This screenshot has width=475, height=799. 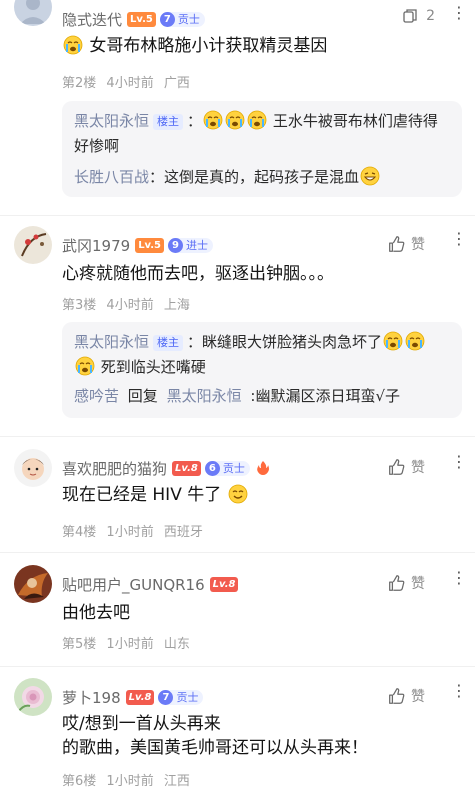 What do you see at coordinates (208, 46) in the screenshot?
I see `comment-text: 女哥布林略施小计获取精灵基因` at bounding box center [208, 46].